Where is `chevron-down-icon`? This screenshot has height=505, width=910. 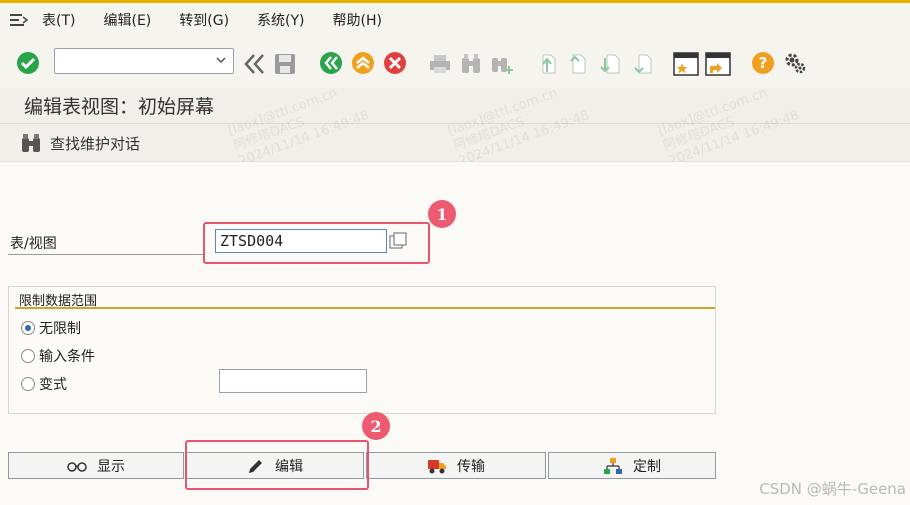
chevron-down-icon is located at coordinates (221, 60).